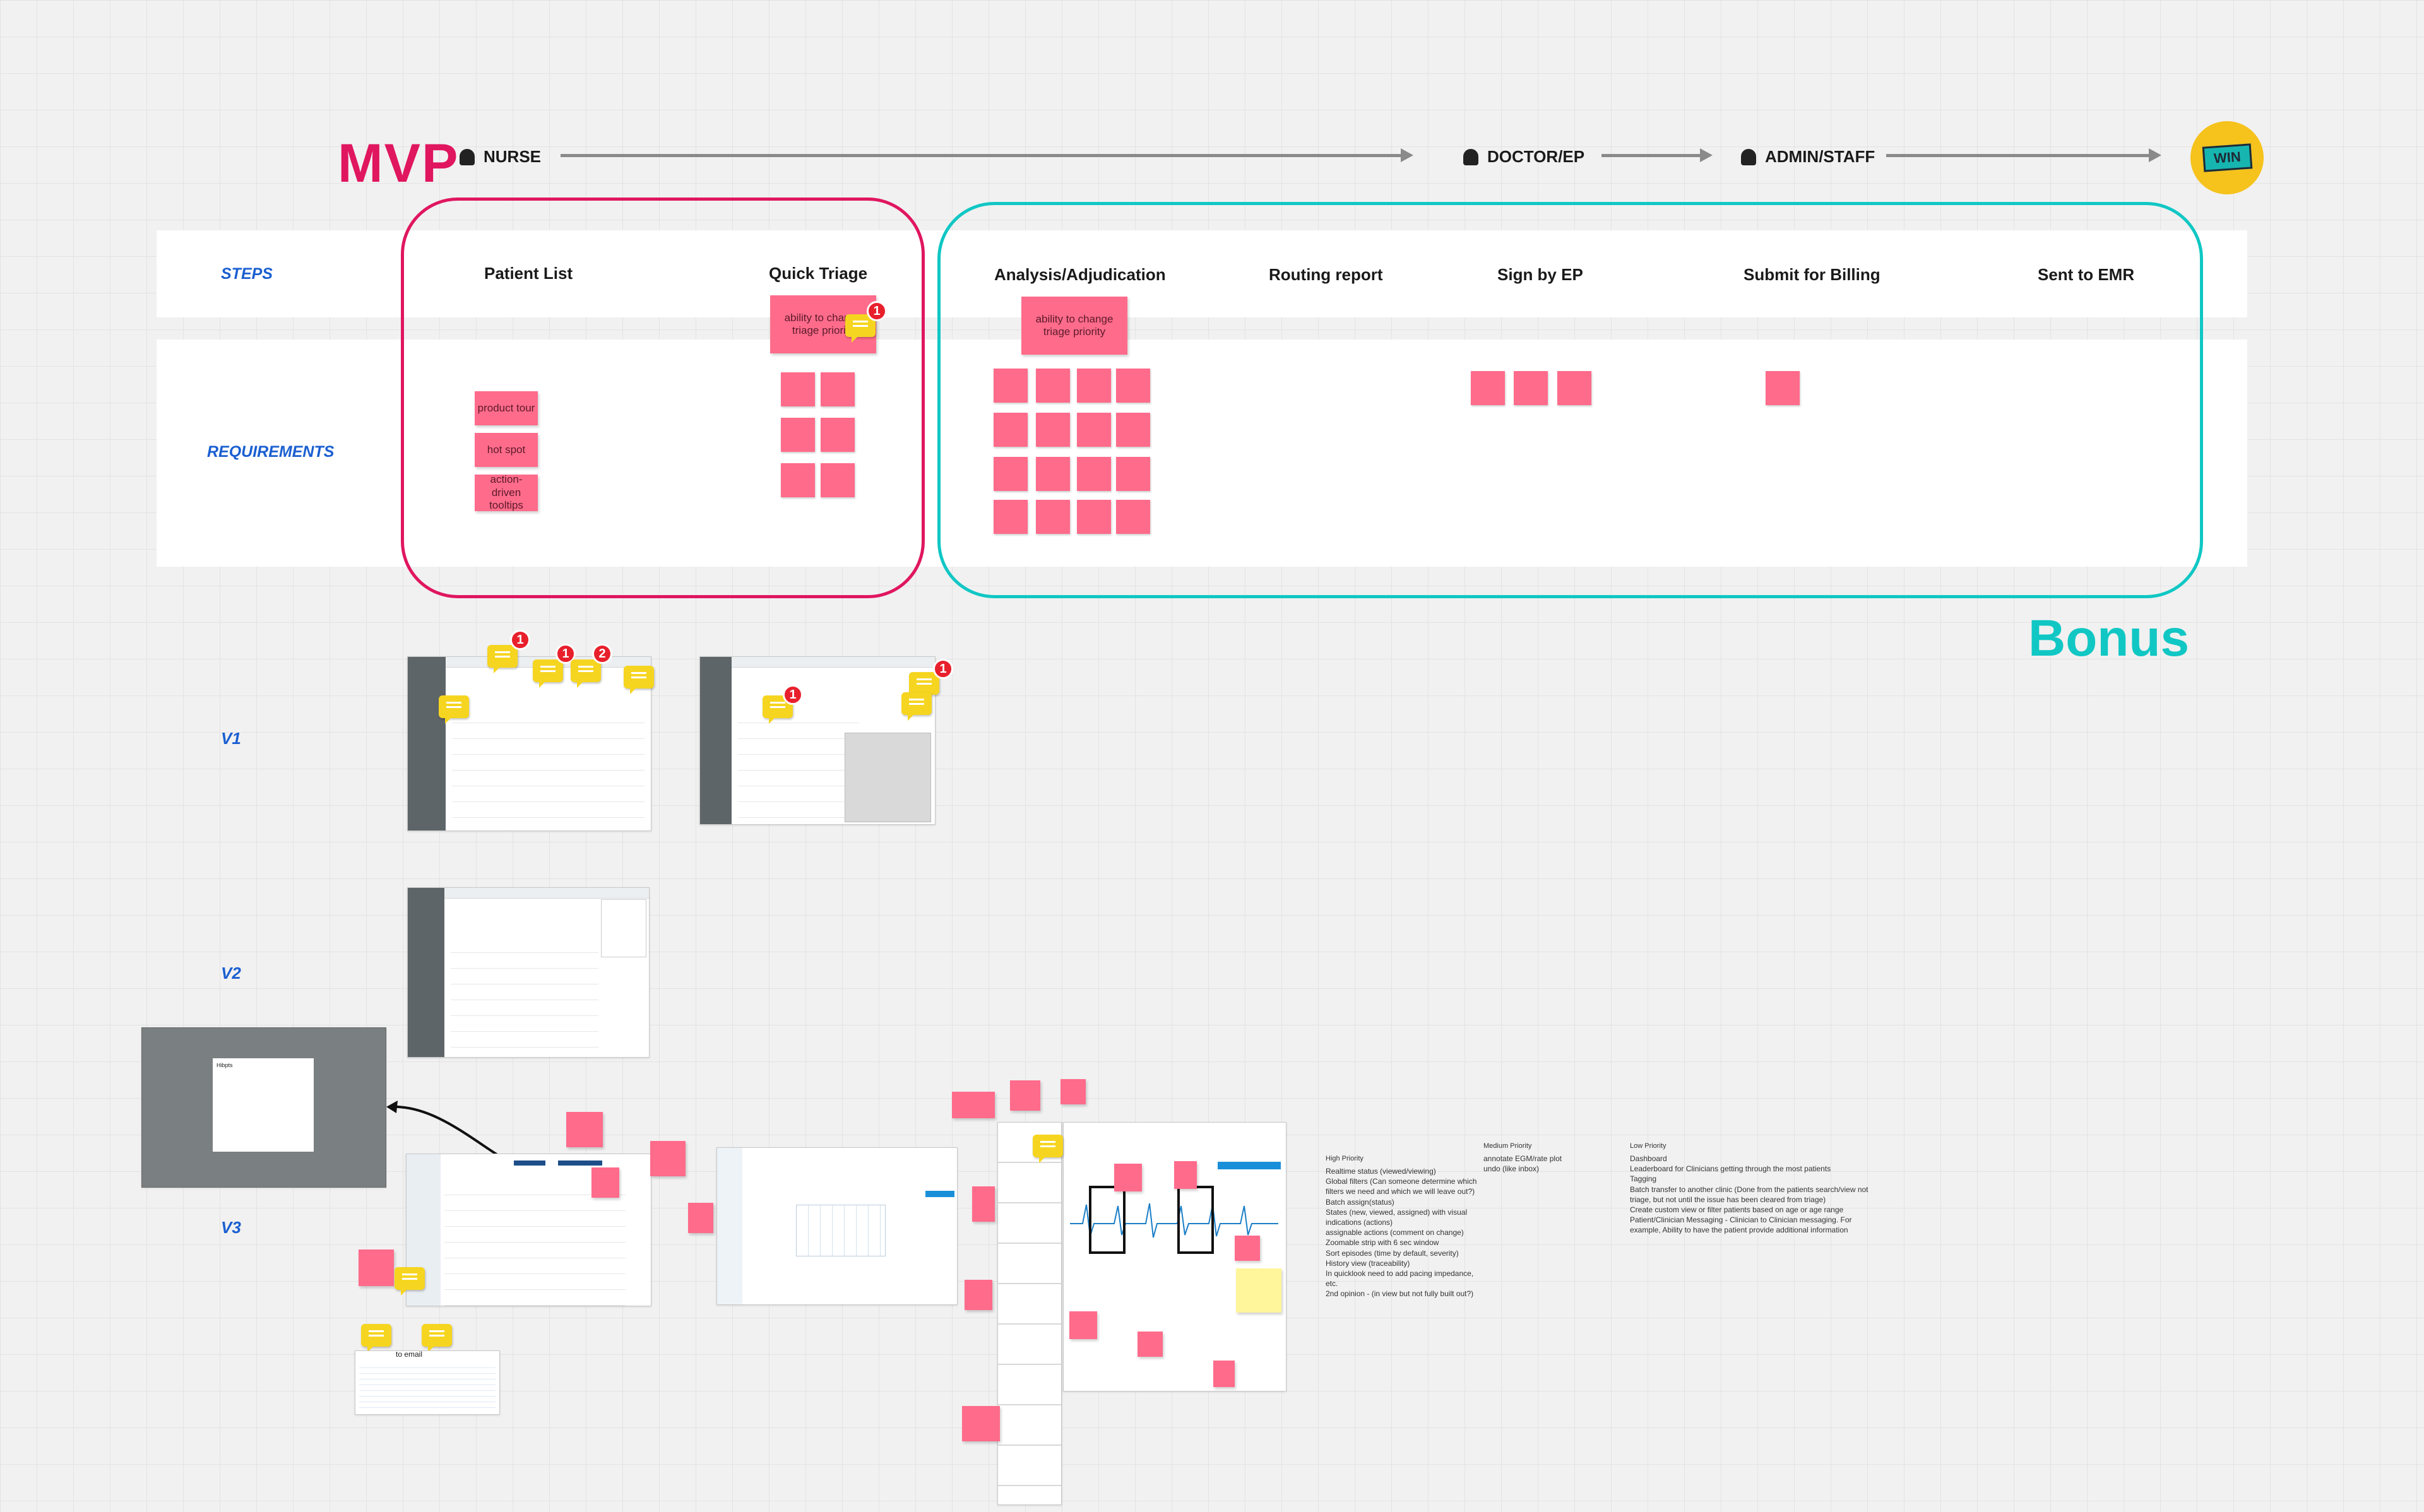 The image size is (2424, 1512). I want to click on priority-item: Batch assign(status), so click(1360, 1202).